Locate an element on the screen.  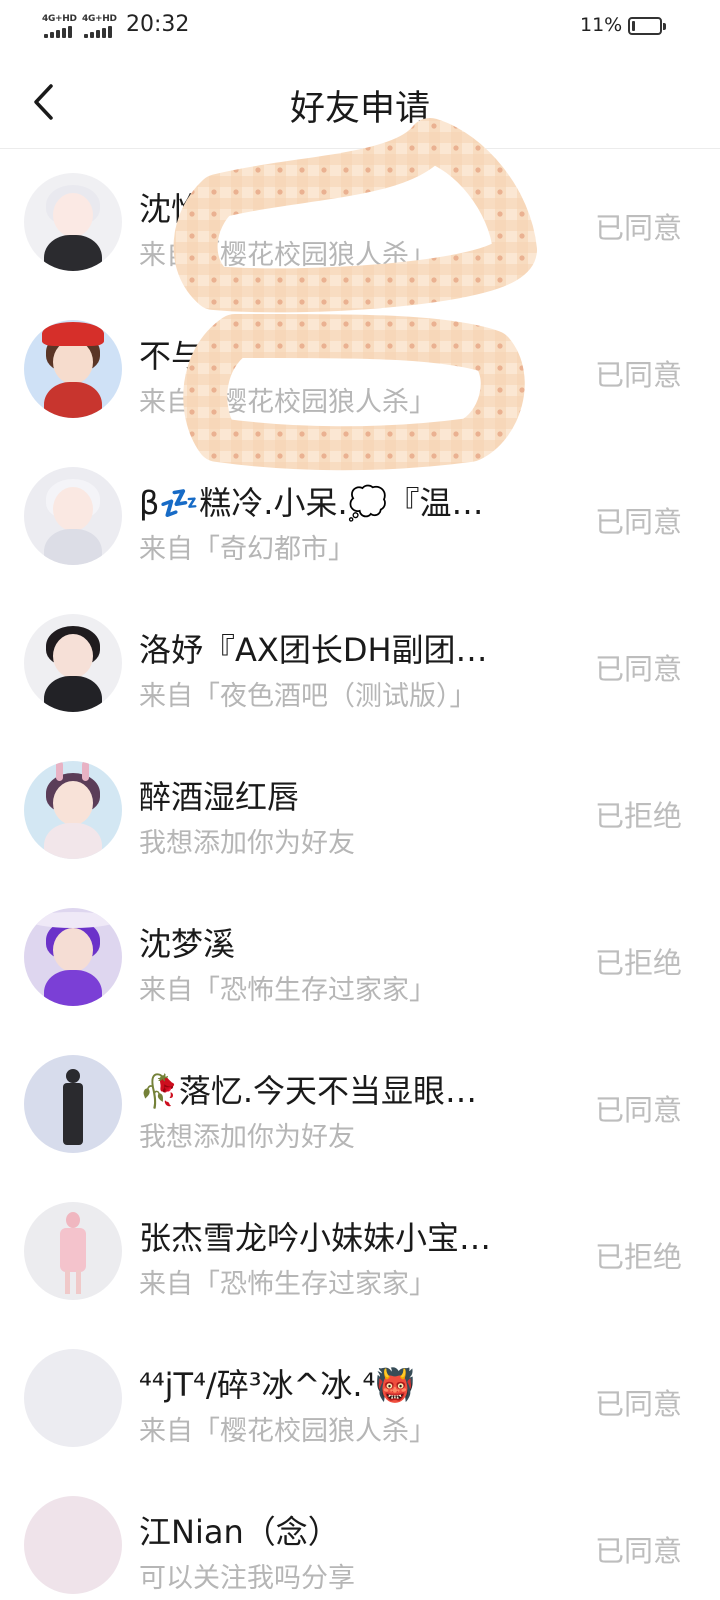
friend-request-row: 洛妤『AX团长DH副团… 来自「夜色酒吧（测试版）」 已同意 is located at coordinates (360, 663).